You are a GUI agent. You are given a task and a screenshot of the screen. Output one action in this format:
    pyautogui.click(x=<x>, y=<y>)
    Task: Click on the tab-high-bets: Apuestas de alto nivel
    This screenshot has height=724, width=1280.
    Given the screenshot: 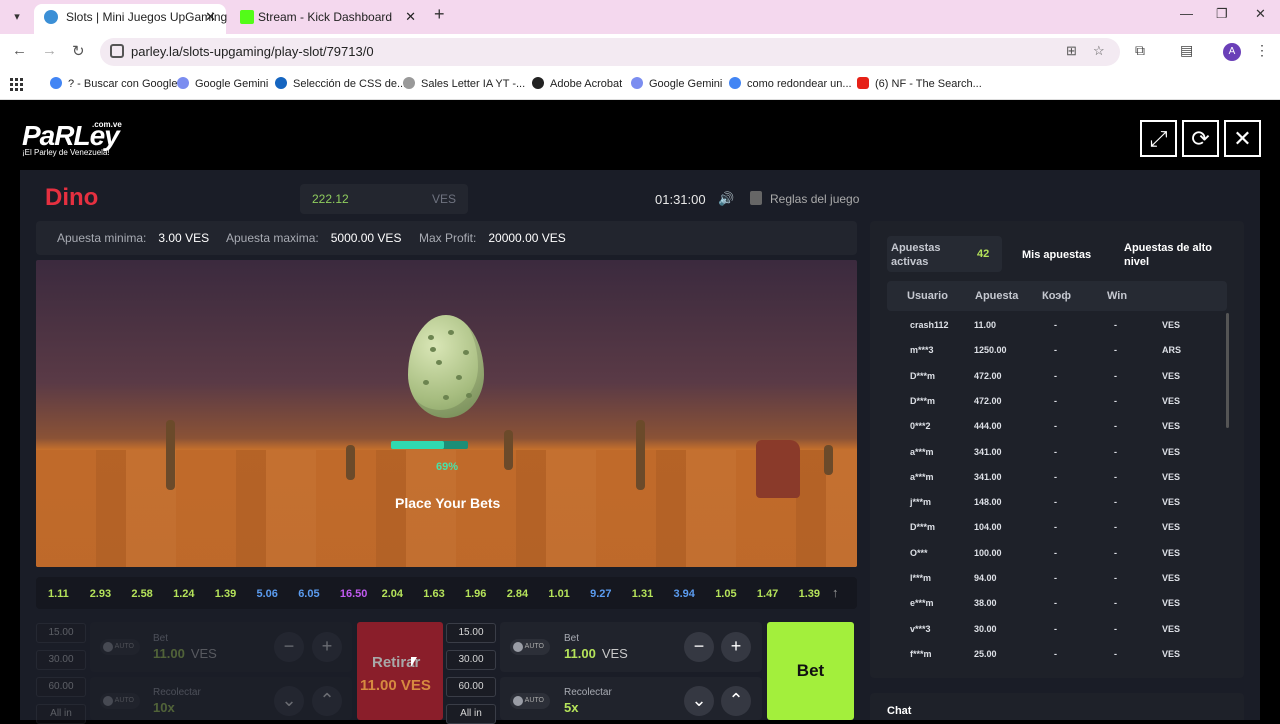 What is the action you would take?
    pyautogui.click(x=1168, y=255)
    